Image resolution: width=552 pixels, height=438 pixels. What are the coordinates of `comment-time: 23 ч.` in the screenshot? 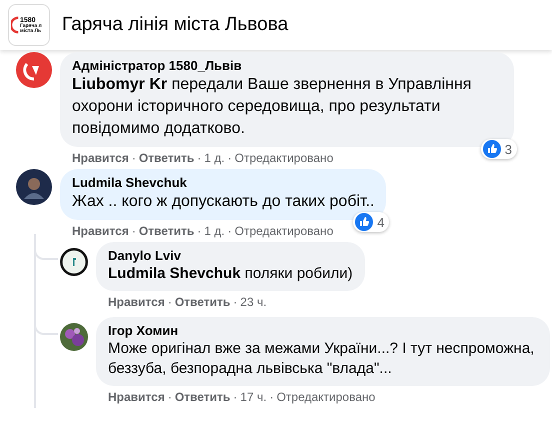 It's located at (253, 302).